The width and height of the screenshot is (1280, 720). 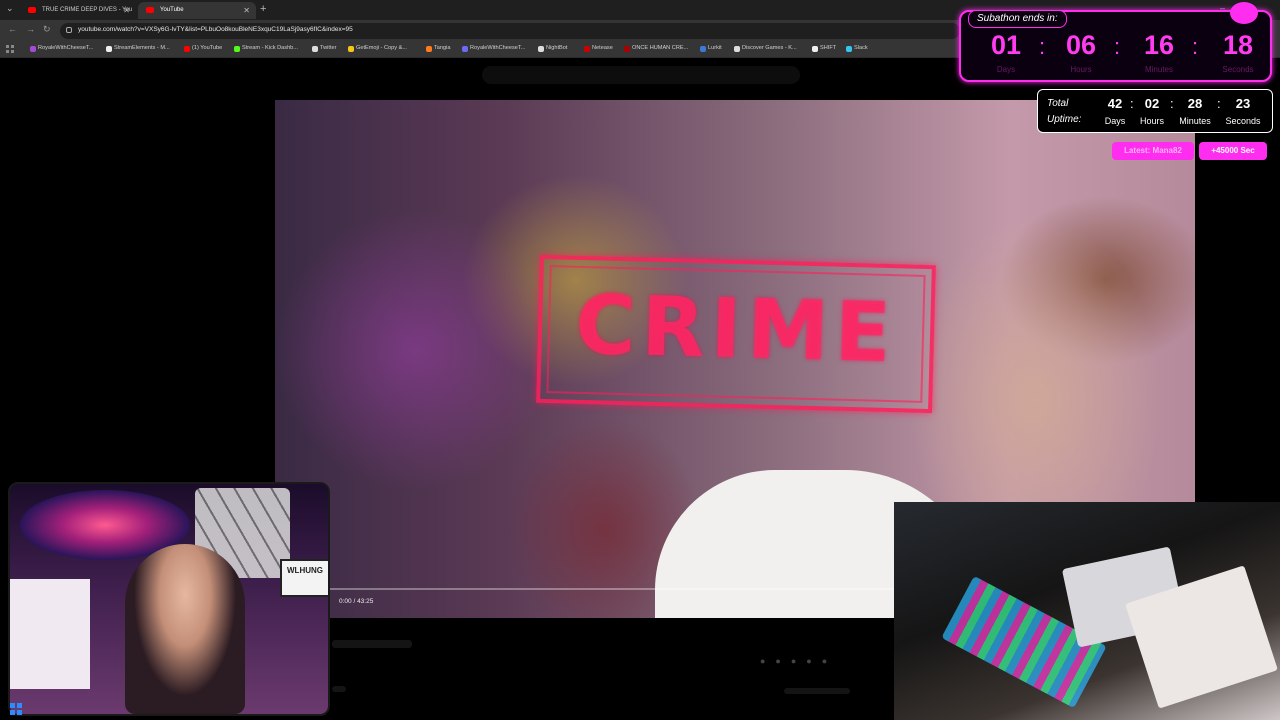 What do you see at coordinates (12, 29) in the screenshot?
I see `back-icon: ←` at bounding box center [12, 29].